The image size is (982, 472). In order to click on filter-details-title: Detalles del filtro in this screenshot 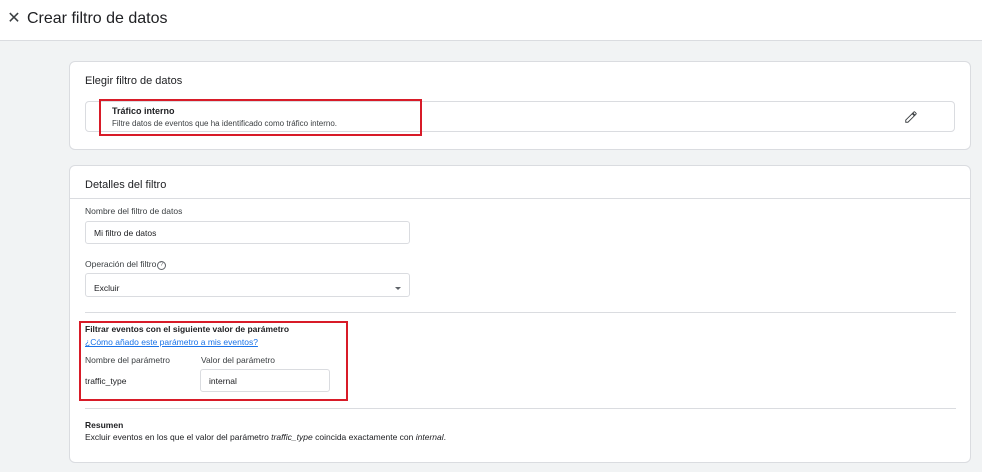, I will do `click(126, 185)`.